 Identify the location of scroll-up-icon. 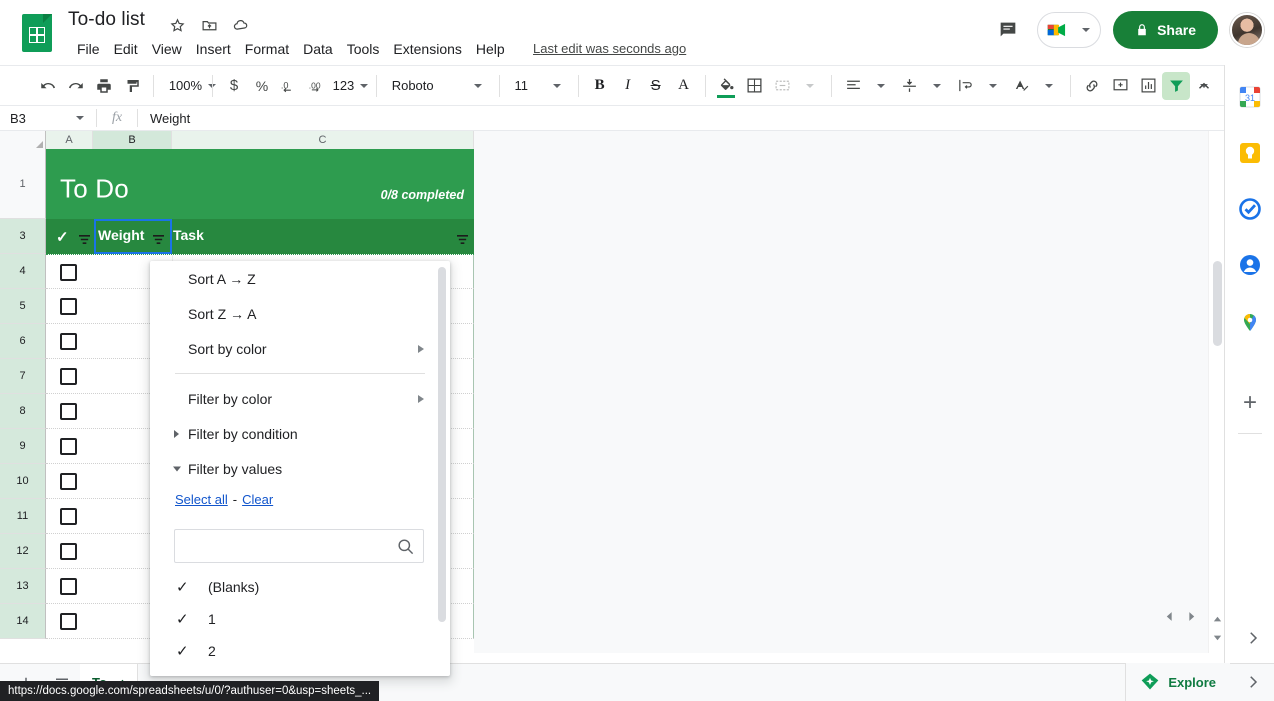
(1217, 617).